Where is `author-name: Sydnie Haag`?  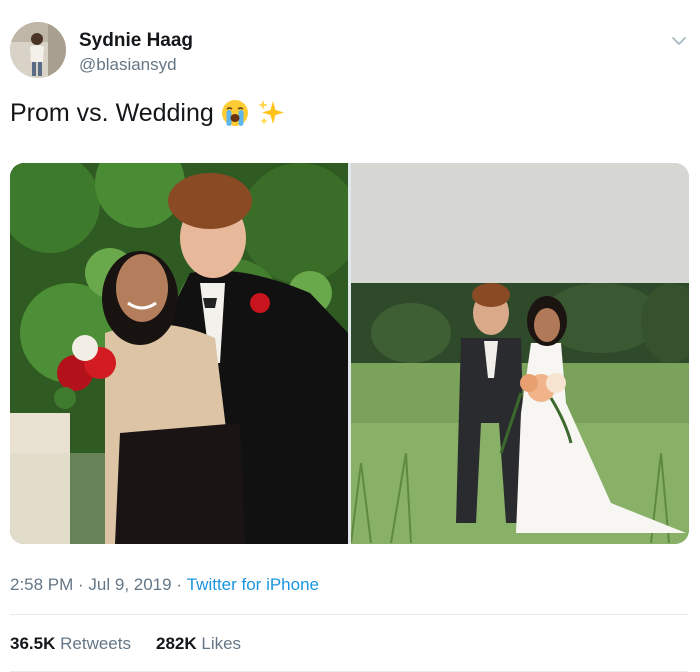 author-name: Sydnie Haag is located at coordinates (136, 41).